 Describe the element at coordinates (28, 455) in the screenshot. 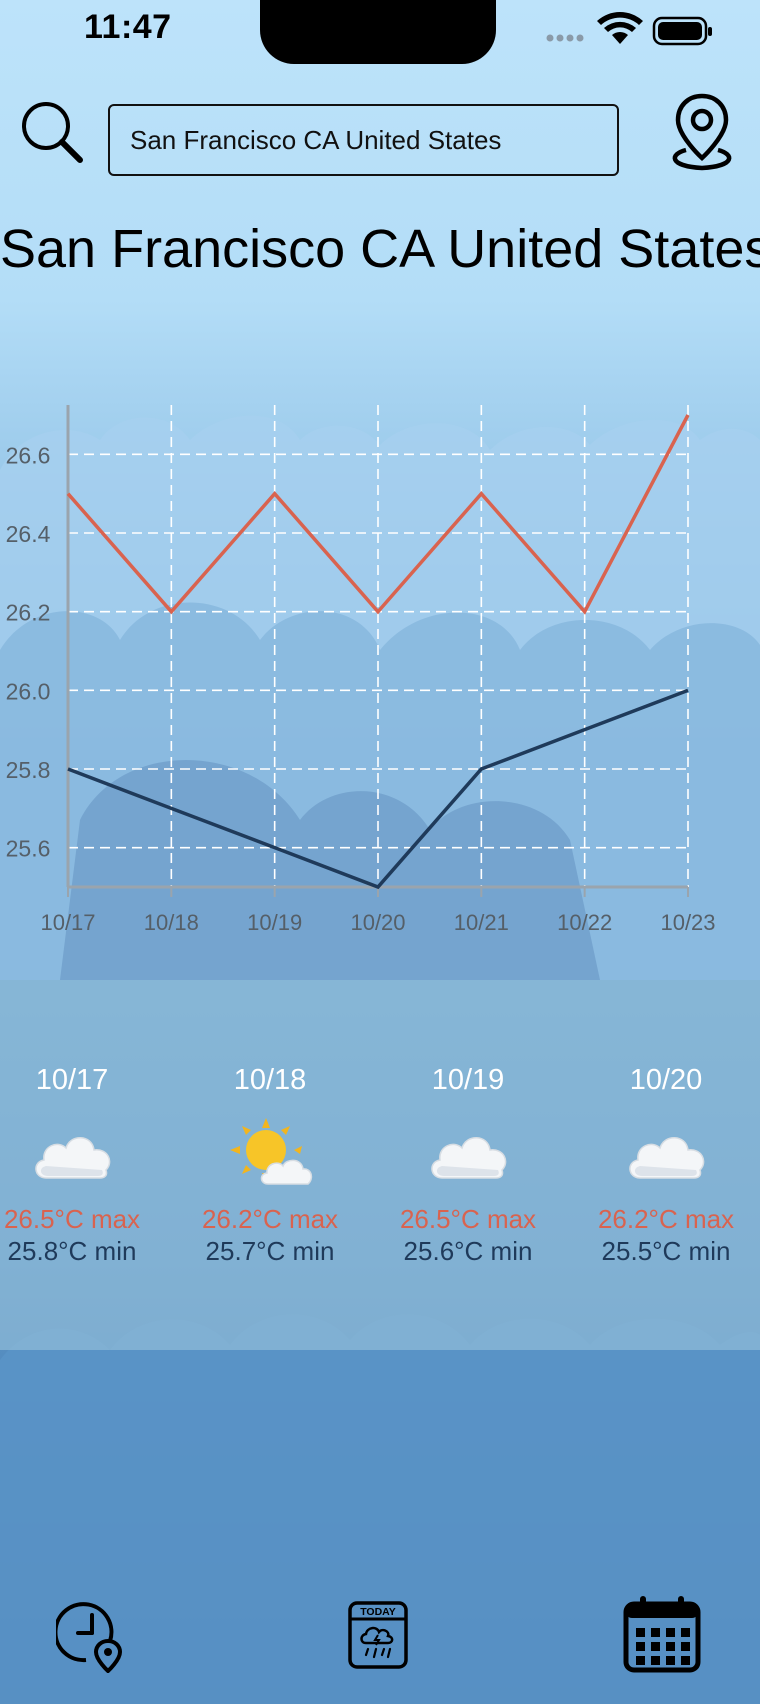

I see `y-tick-label: 26.6` at that location.